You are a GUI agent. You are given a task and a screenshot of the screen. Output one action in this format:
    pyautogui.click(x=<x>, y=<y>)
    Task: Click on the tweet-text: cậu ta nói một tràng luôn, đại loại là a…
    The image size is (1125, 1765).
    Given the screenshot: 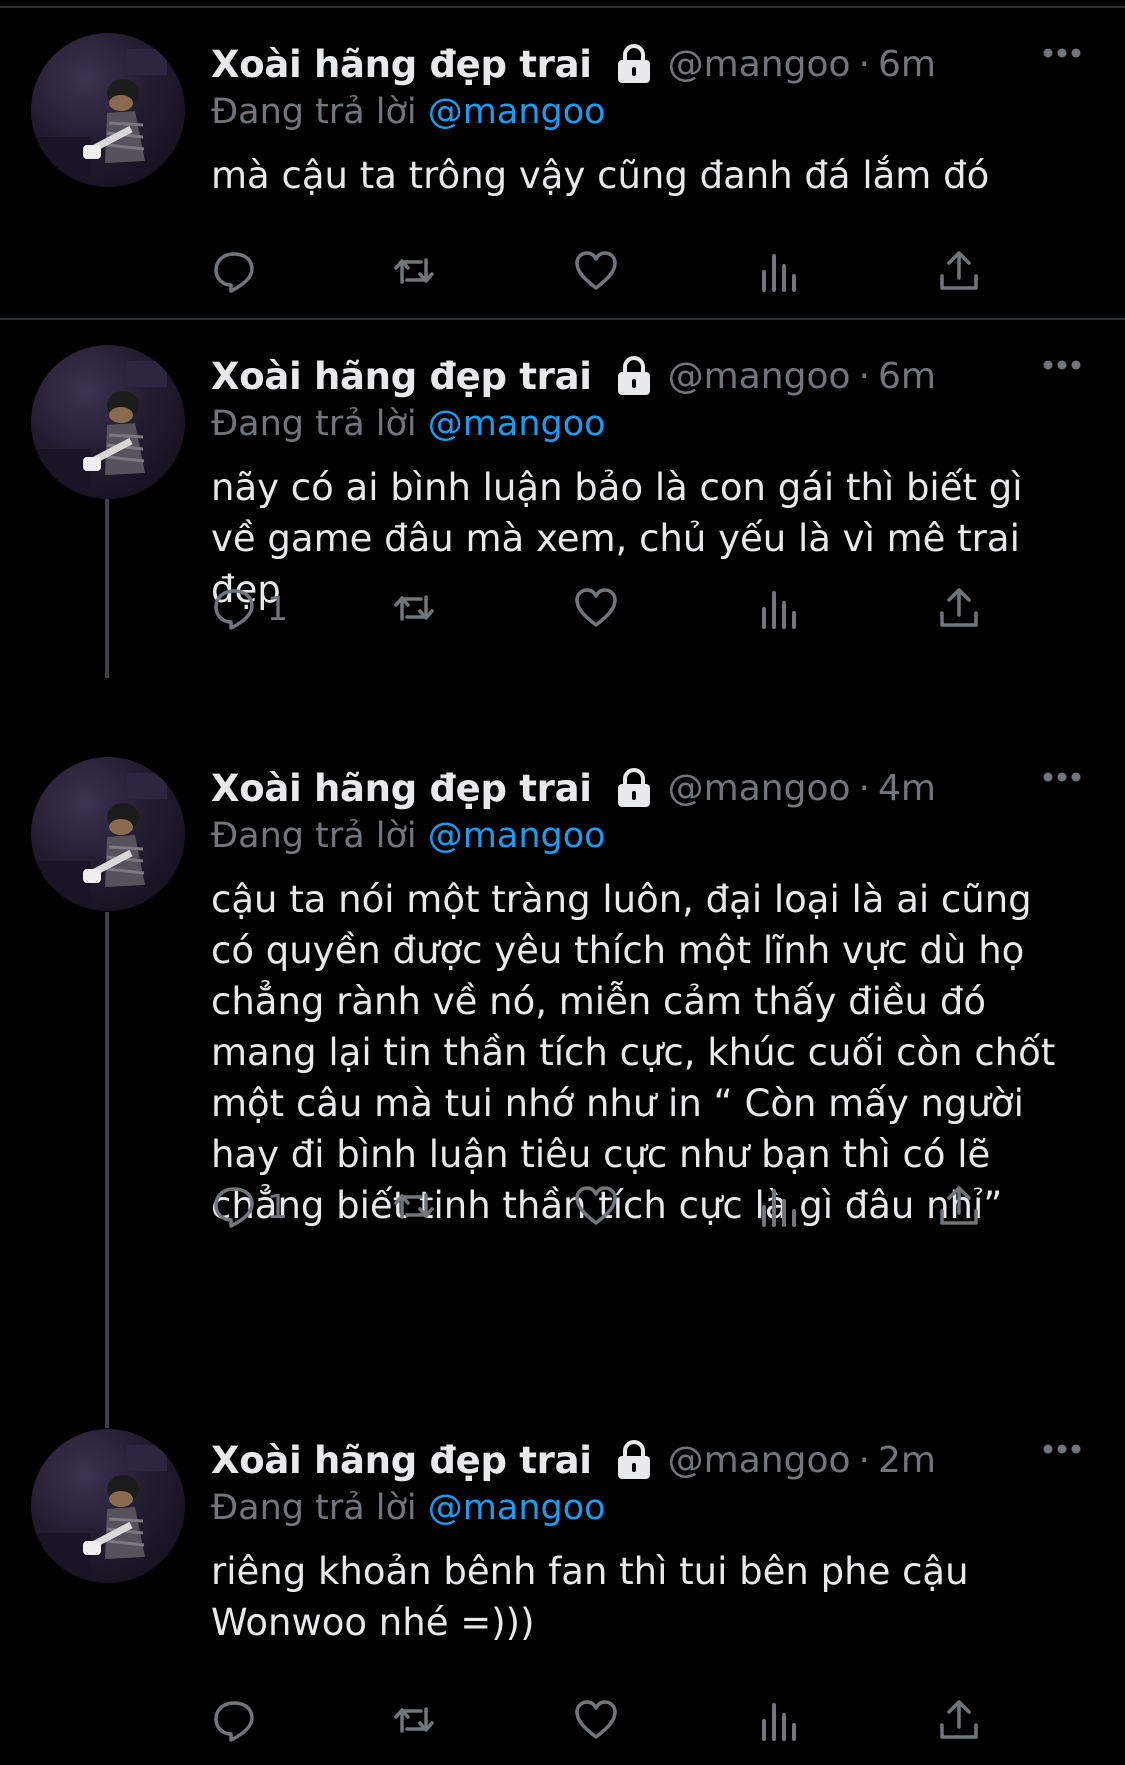 What is the action you would take?
    pyautogui.click(x=633, y=1052)
    